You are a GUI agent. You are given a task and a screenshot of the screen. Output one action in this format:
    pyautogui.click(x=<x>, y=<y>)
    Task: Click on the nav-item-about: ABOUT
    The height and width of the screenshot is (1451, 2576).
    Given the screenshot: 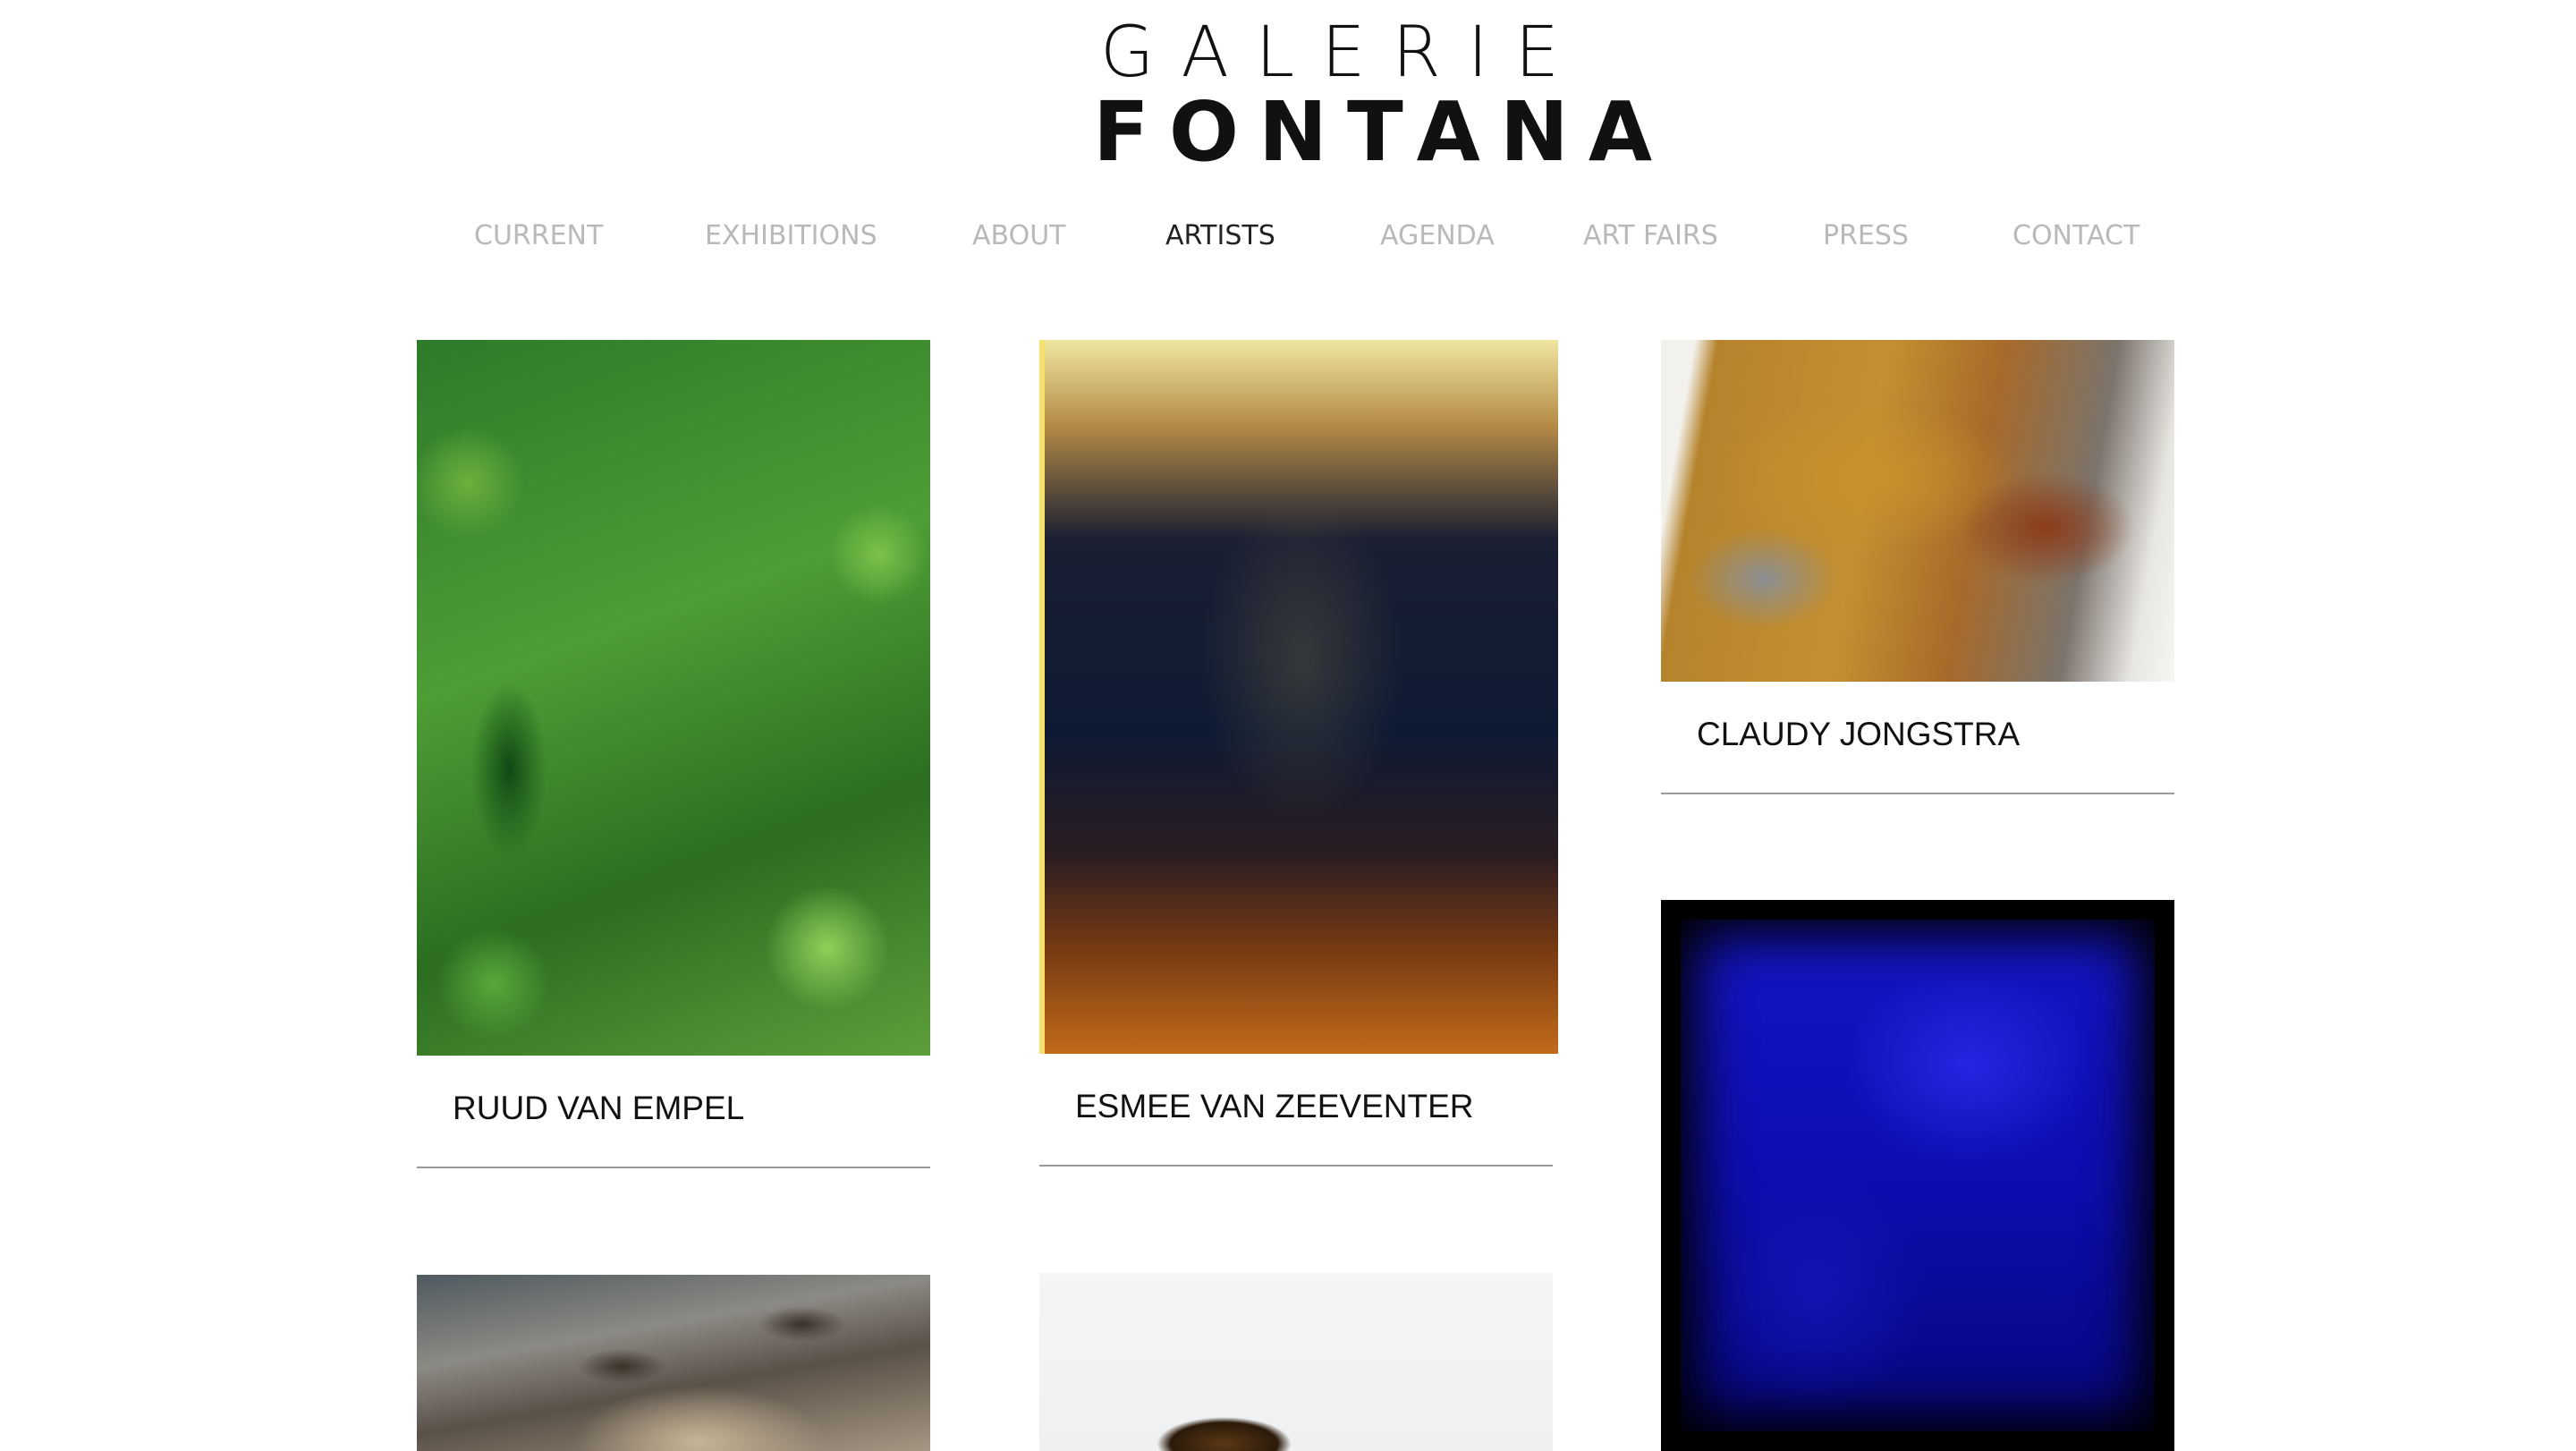 What is the action you would take?
    pyautogui.click(x=1018, y=236)
    